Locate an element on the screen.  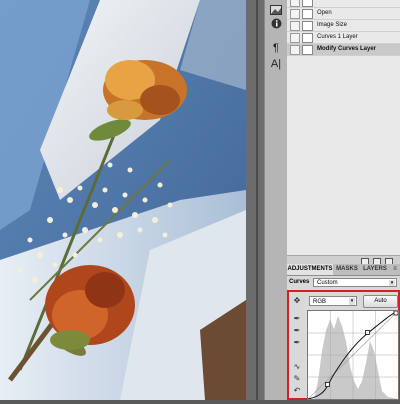
curve-point-icon: ∿ is located at coordinates (297, 367).